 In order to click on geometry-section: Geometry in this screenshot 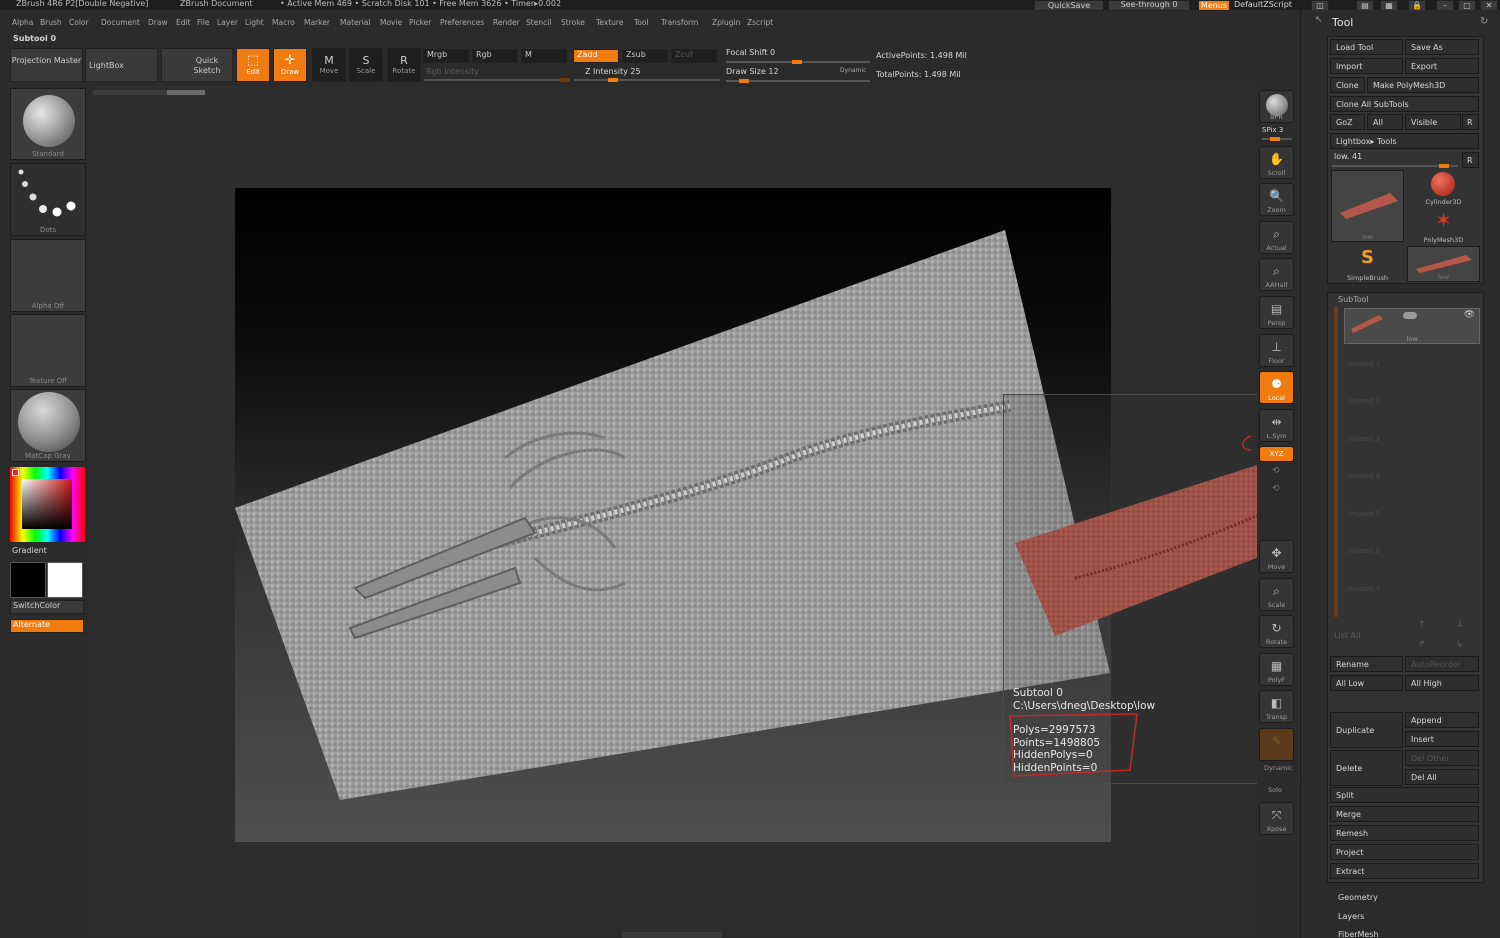, I will do `click(1358, 897)`.